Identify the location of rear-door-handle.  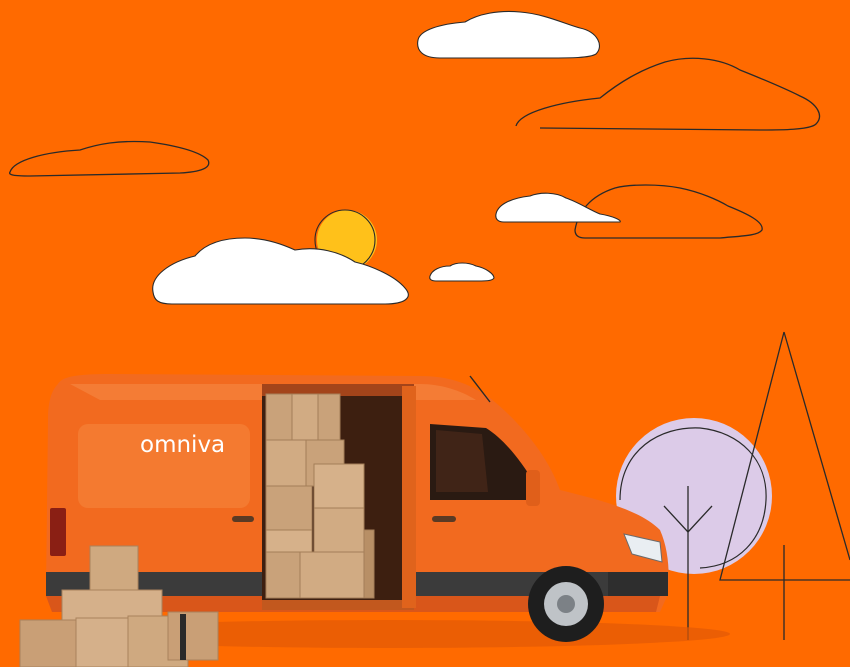
(243, 519).